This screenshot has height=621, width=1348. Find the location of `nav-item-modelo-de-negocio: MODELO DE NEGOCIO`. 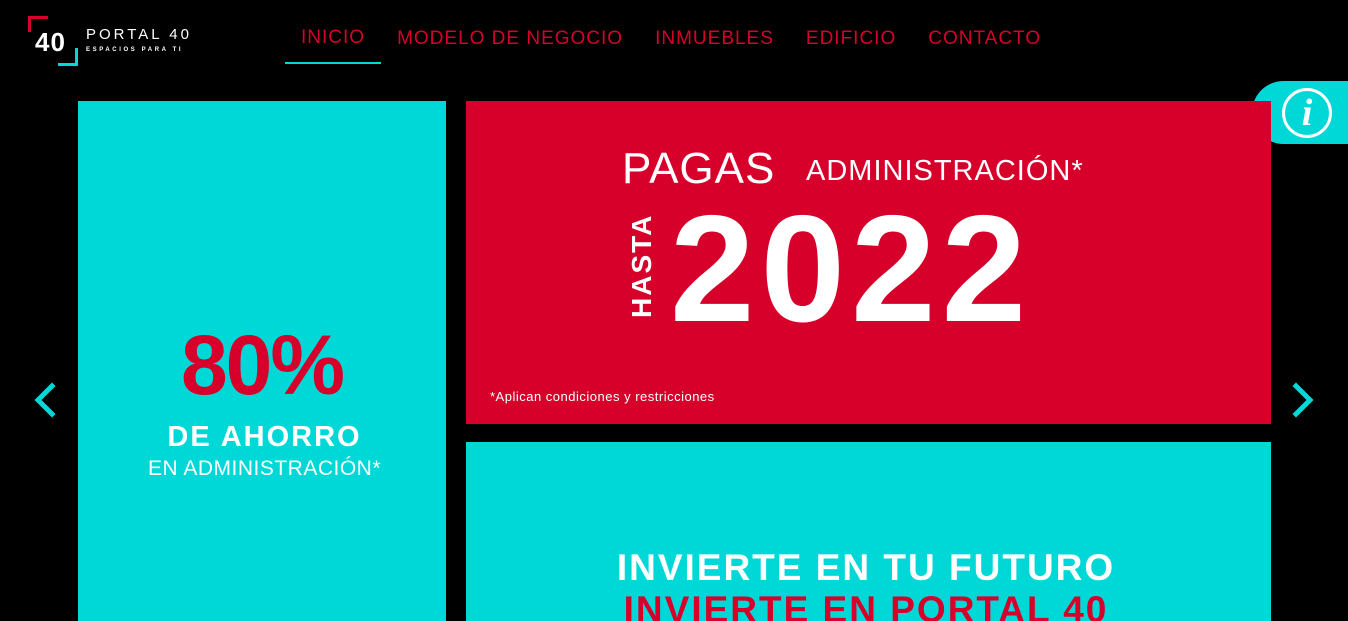

nav-item-modelo-de-negocio: MODELO DE NEGOCIO is located at coordinates (510, 39).